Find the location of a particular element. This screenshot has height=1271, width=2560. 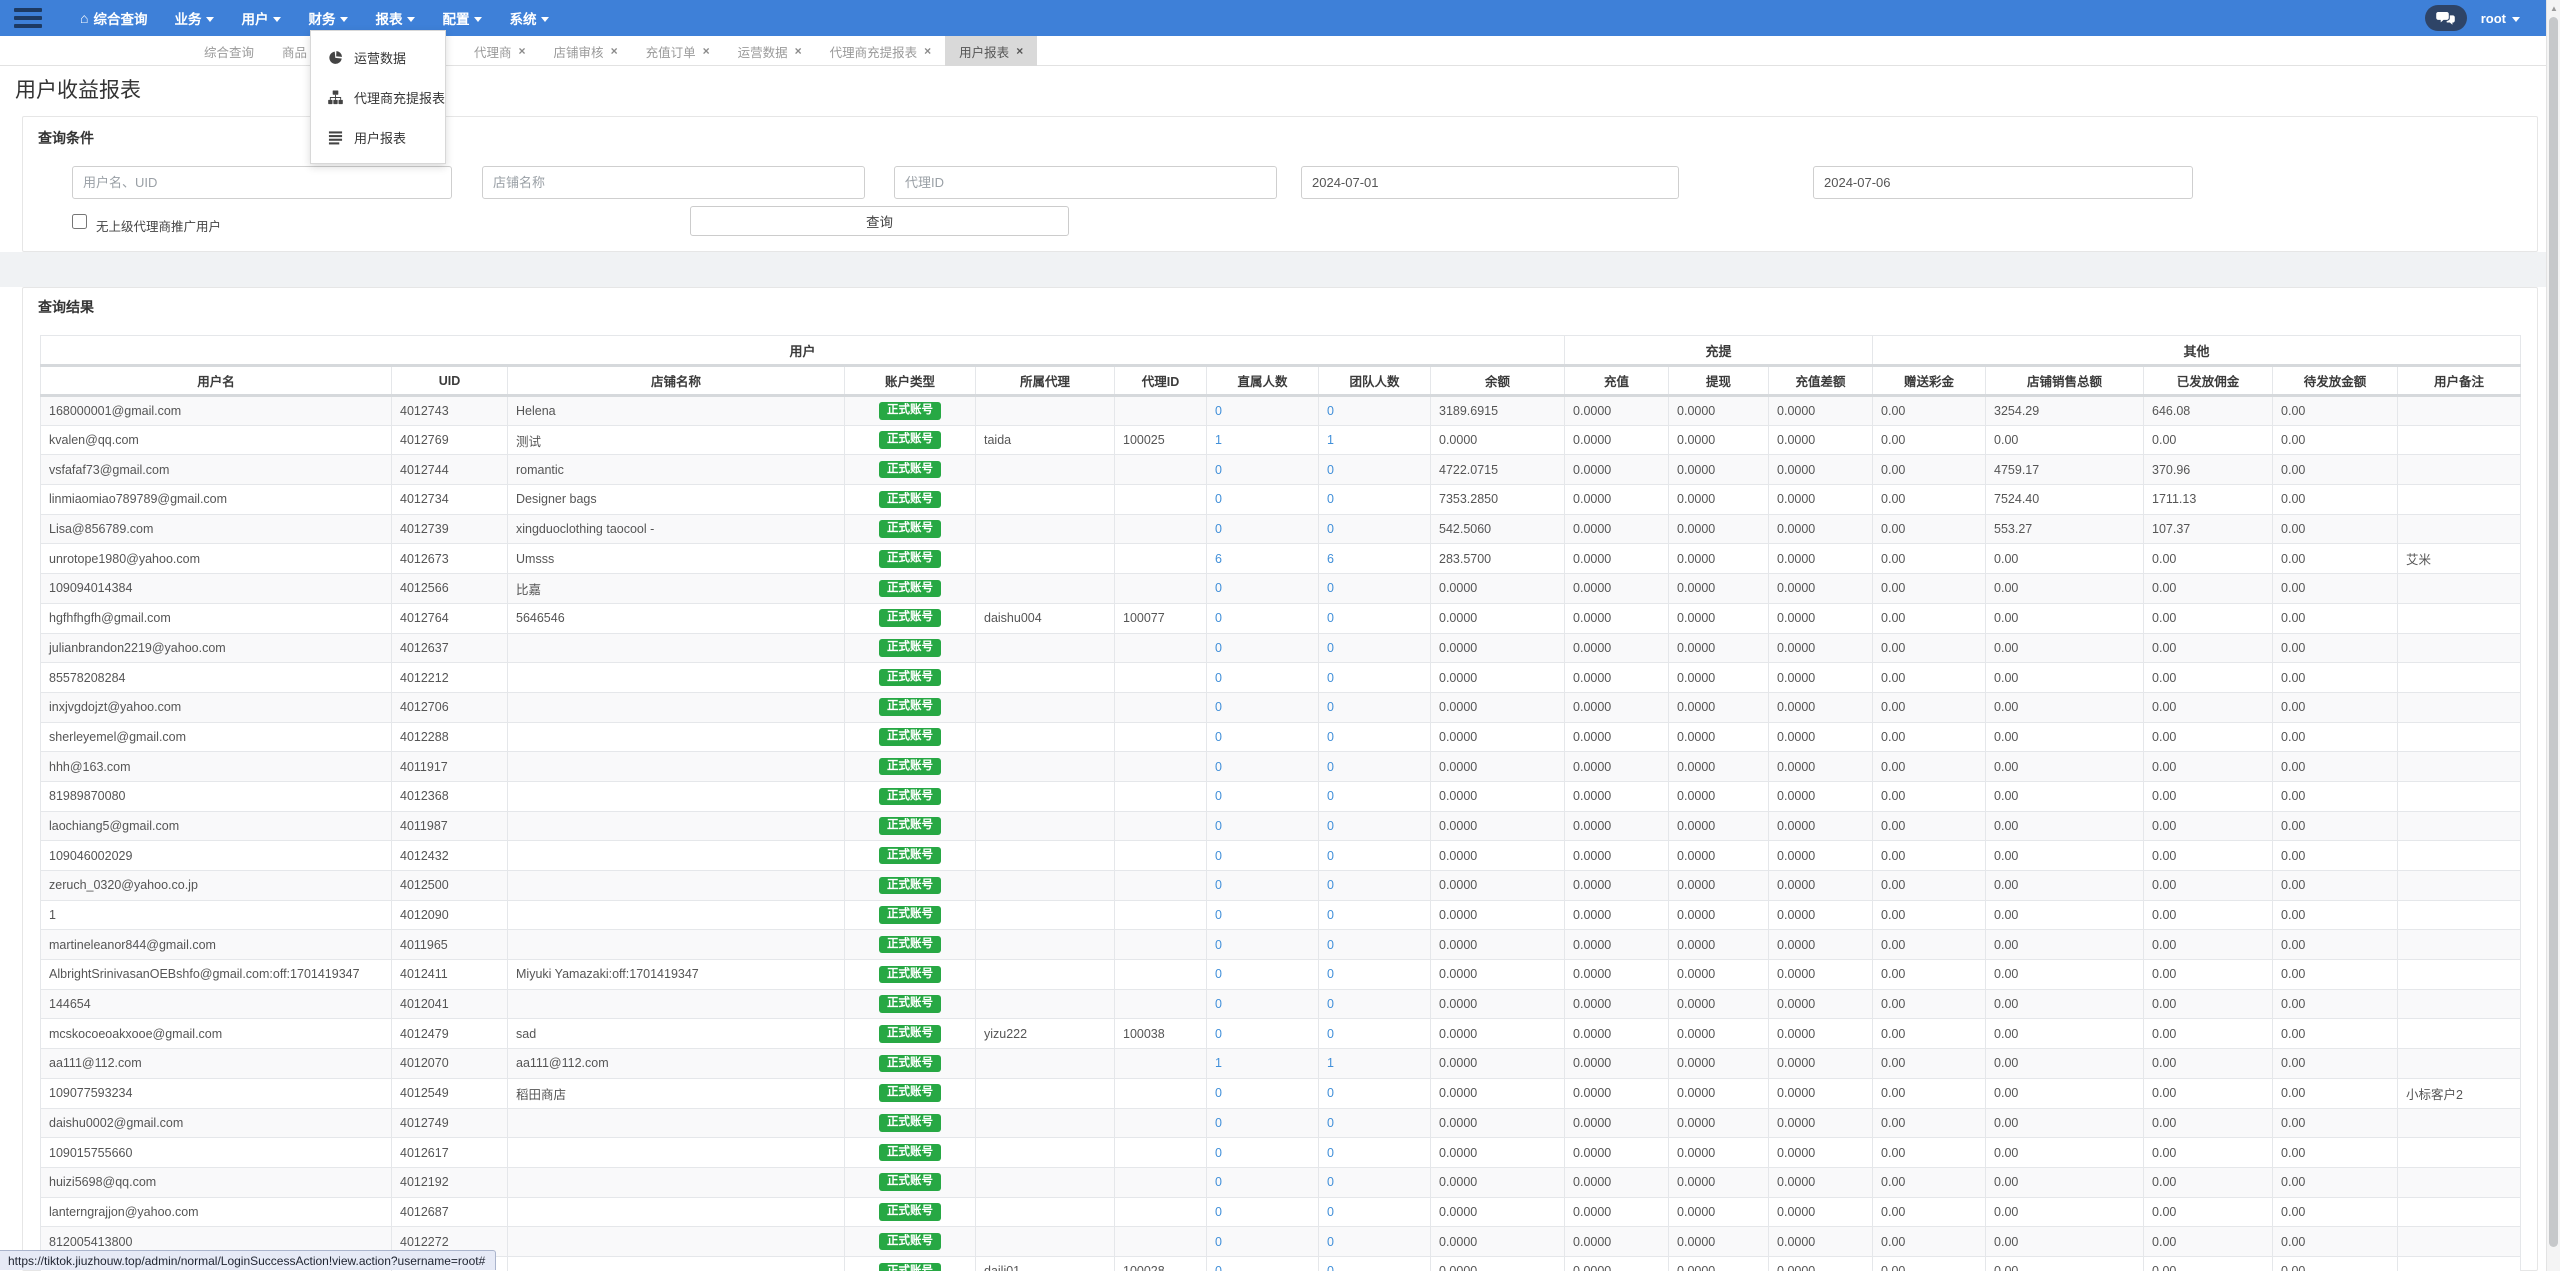

vertical-scrollbar: ▲ is located at coordinates (2553, 635).